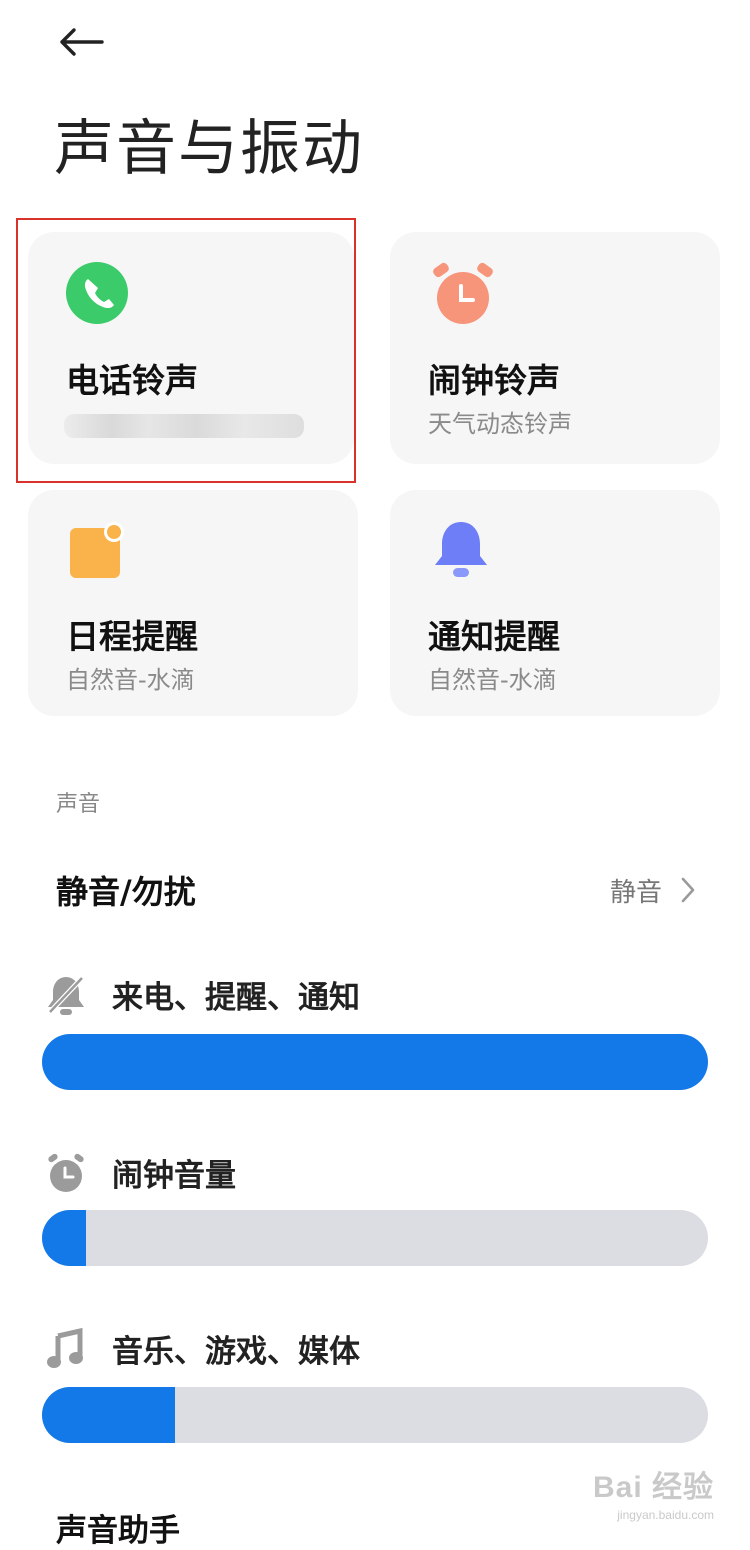 The width and height of the screenshot is (750, 1550). What do you see at coordinates (97, 550) in the screenshot?
I see `calendar-icon` at bounding box center [97, 550].